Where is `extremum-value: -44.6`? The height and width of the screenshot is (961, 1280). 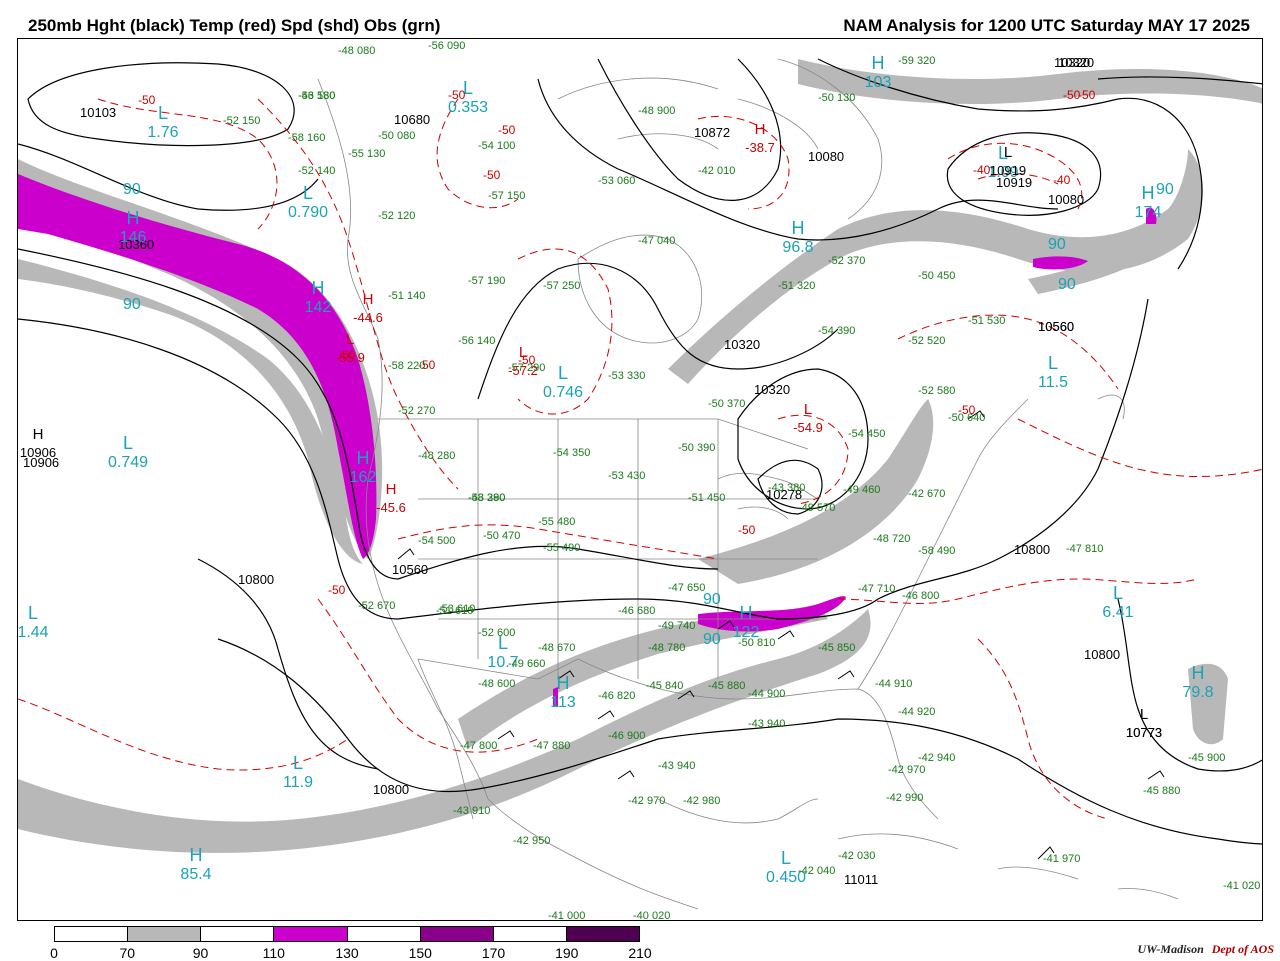 extremum-value: -44.6 is located at coordinates (368, 317).